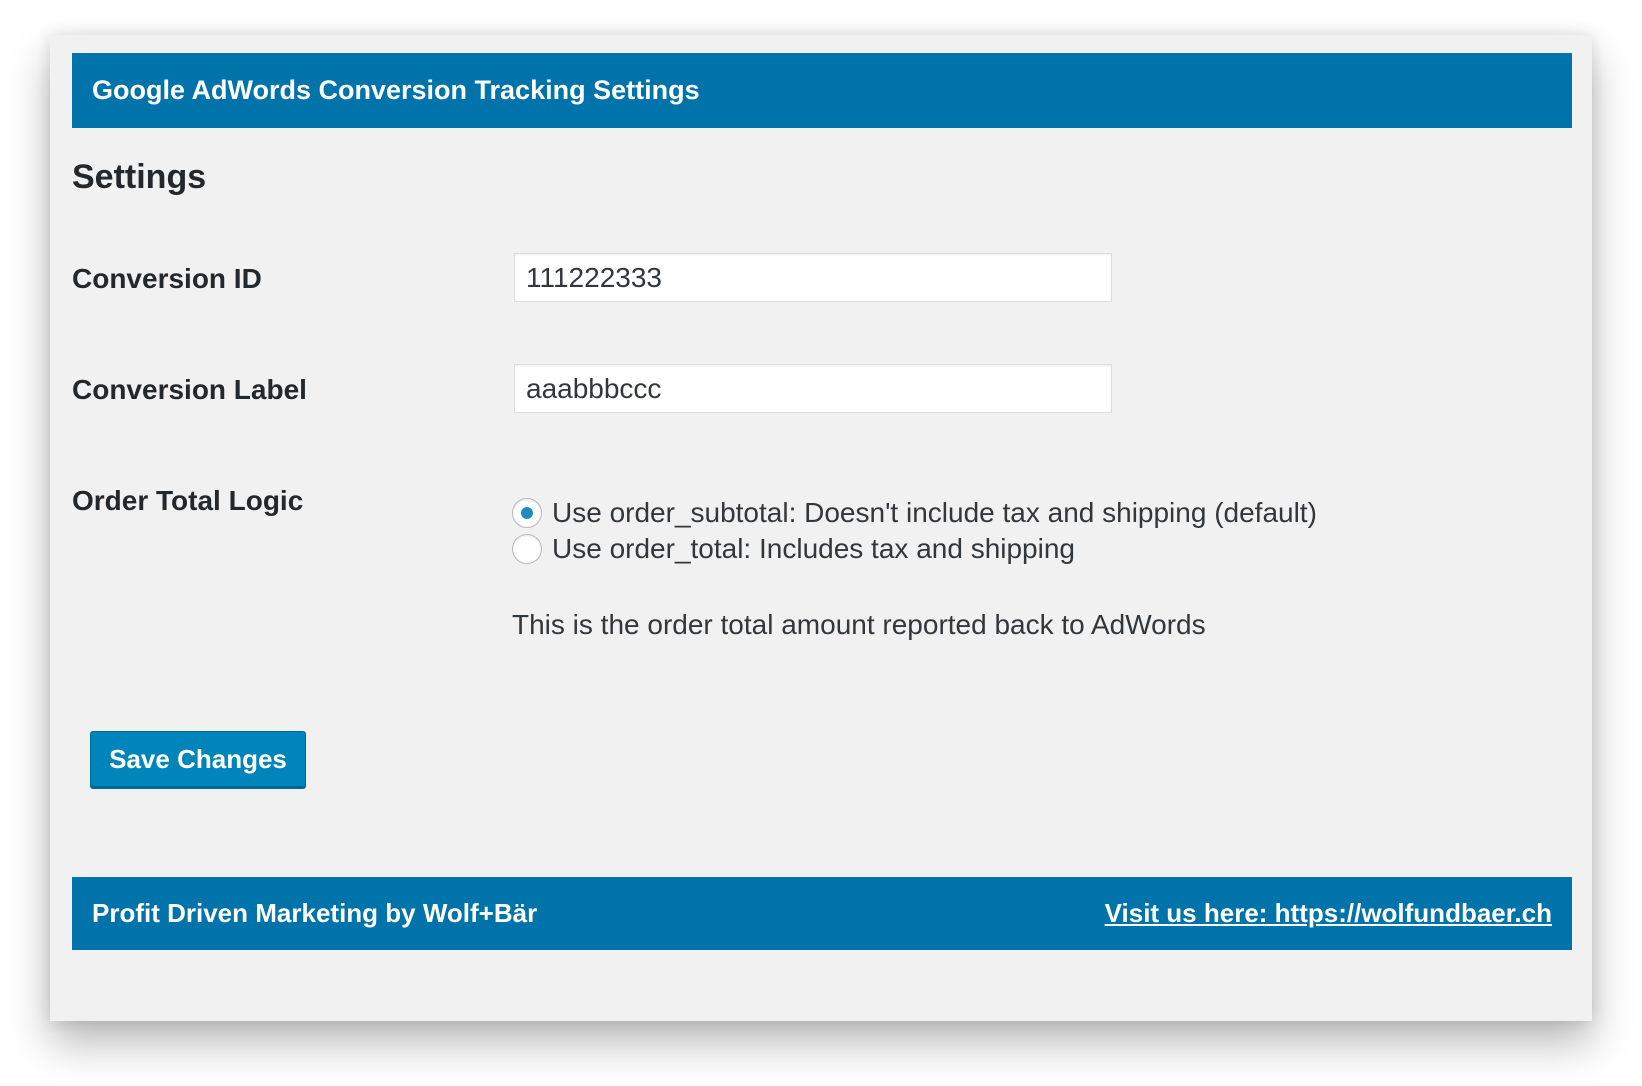  Describe the element at coordinates (315, 913) in the screenshot. I see `footer-text: Profit Driven Marketing by Wolf+Bär` at that location.